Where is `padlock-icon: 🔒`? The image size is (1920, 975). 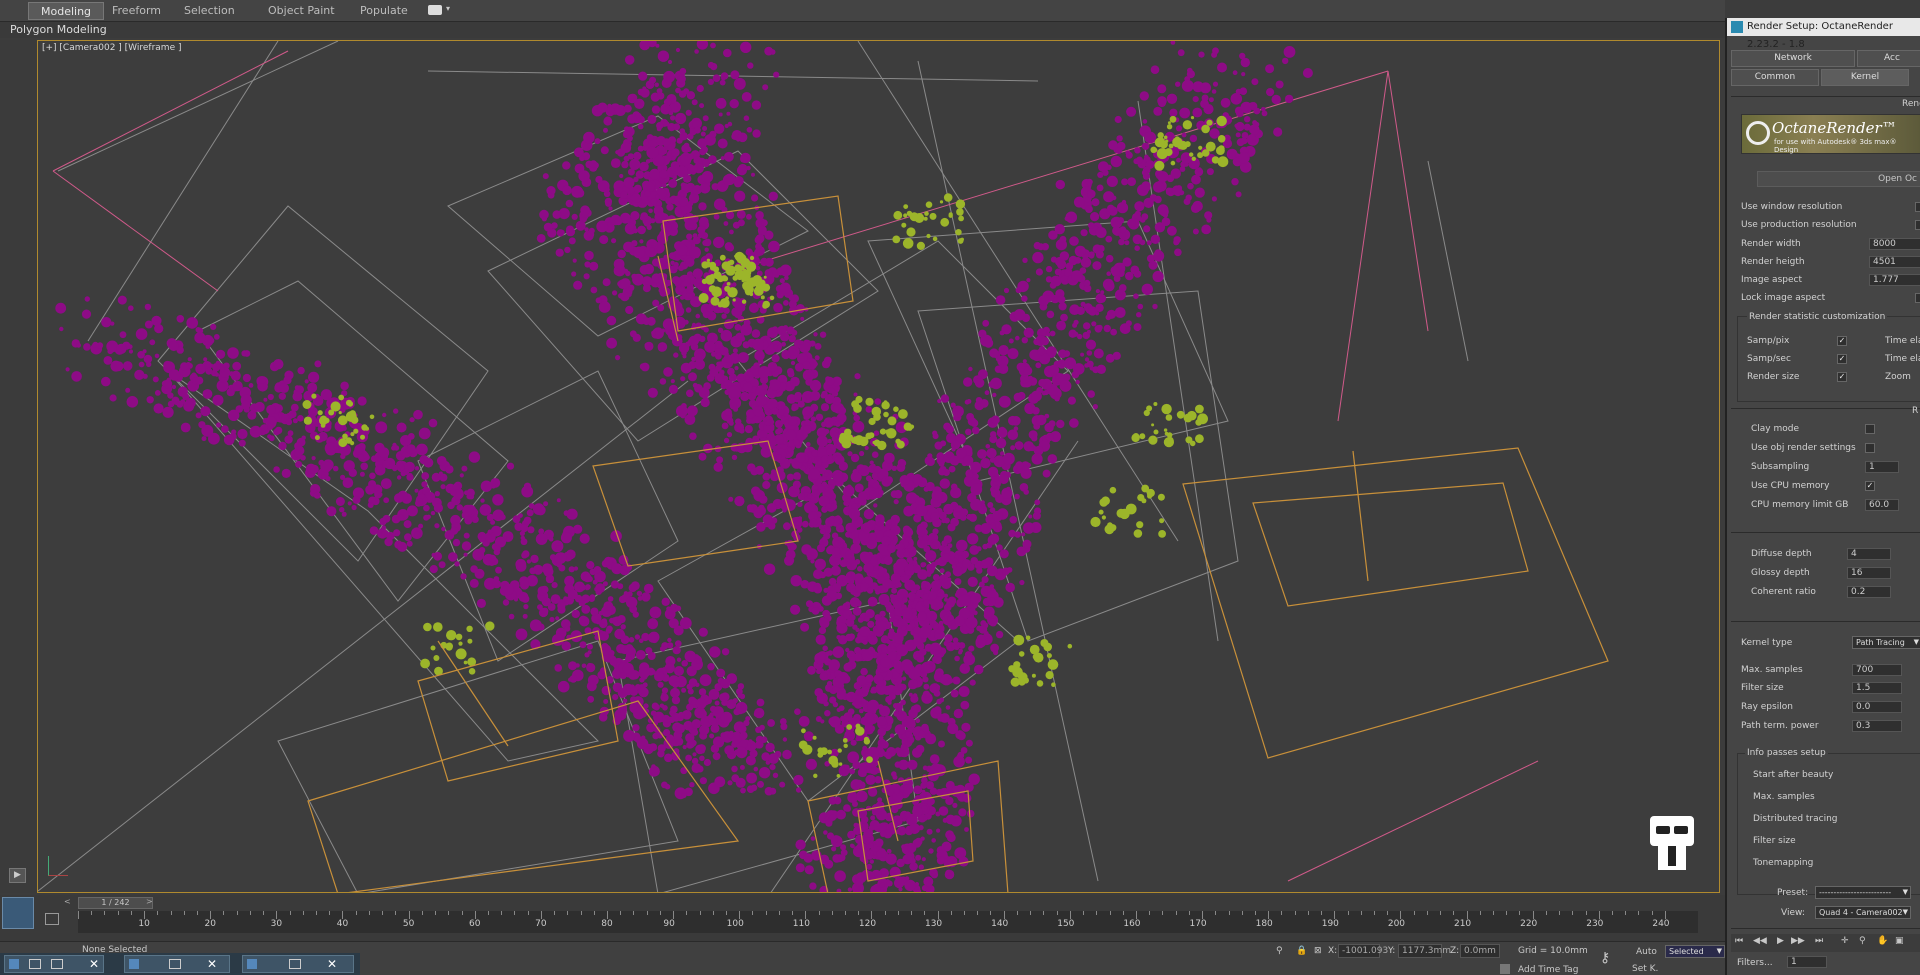 padlock-icon: 🔒 is located at coordinates (1301, 951).